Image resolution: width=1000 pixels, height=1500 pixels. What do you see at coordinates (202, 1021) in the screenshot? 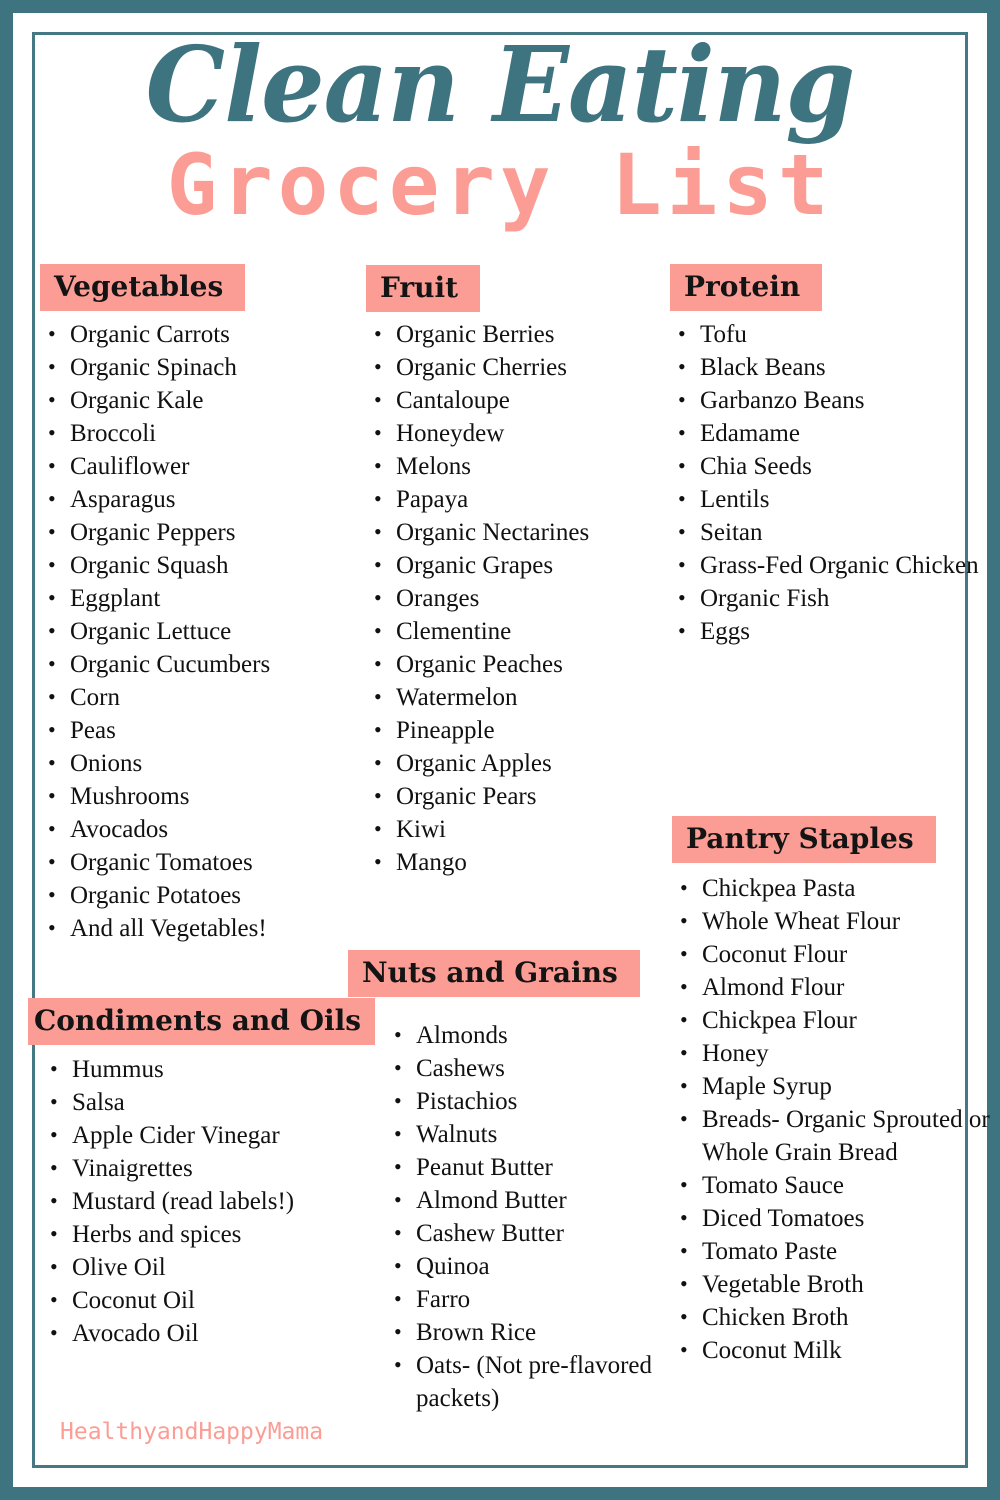
I see `section-heading-condiments-and-oils: Condiments and Oils` at bounding box center [202, 1021].